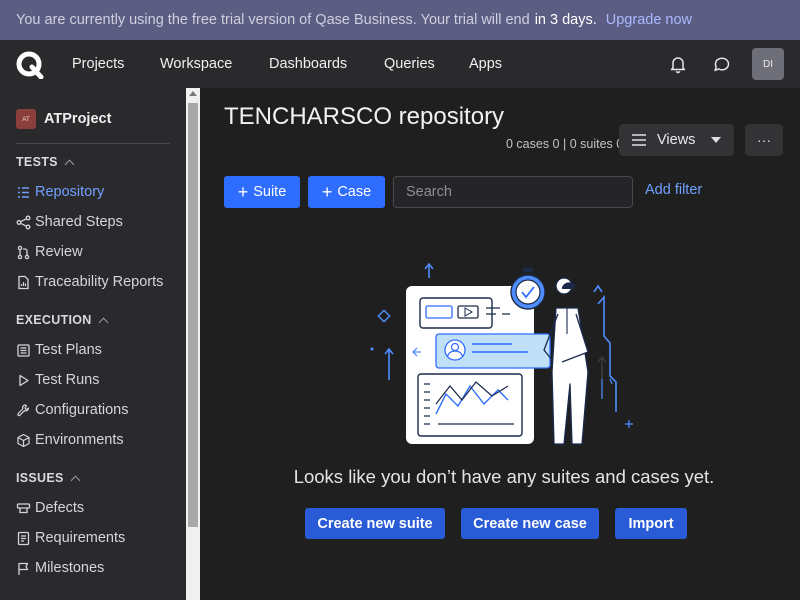 Image resolution: width=800 pixels, height=600 pixels. I want to click on section-execution: EXECUTION, so click(62, 320).